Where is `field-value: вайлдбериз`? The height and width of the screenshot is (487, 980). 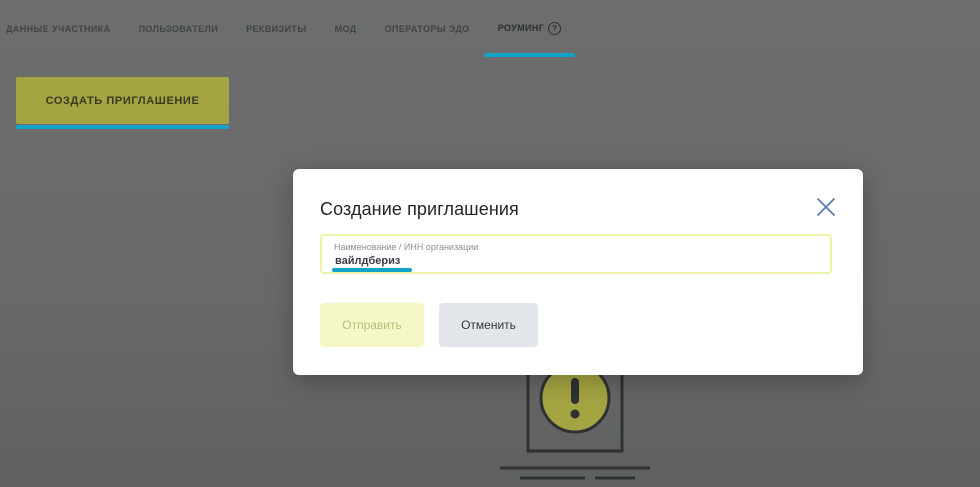
field-value: вайлдбериз is located at coordinates (367, 261).